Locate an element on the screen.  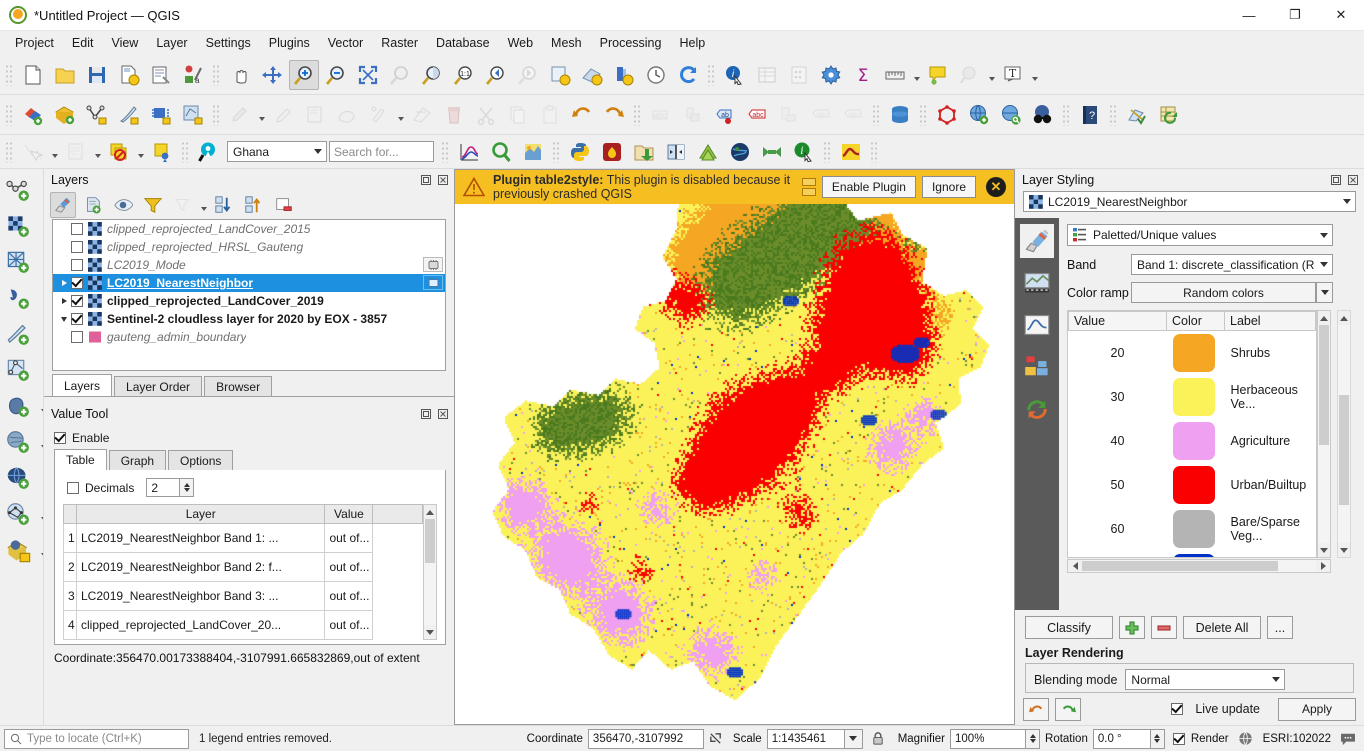
enable-checkbox is located at coordinates (60, 438).